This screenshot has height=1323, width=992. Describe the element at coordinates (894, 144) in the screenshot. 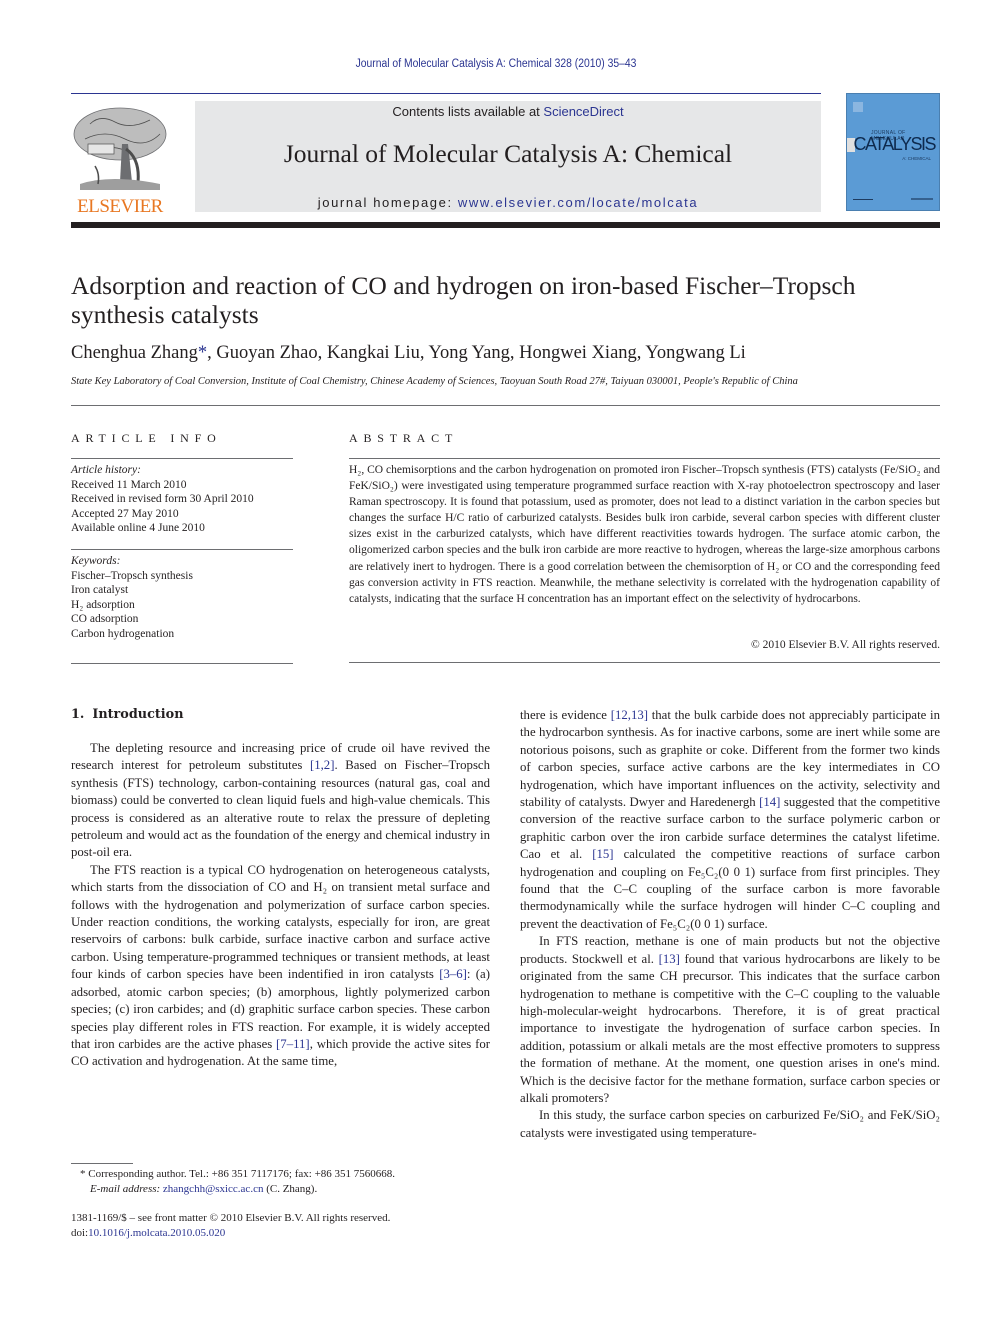

I see `cover-title: CATALYSIS` at that location.